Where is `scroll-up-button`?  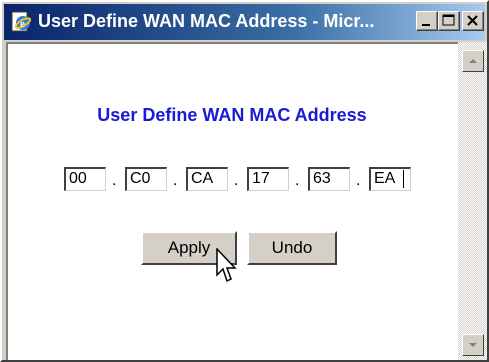
scroll-up-button is located at coordinates (473, 61).